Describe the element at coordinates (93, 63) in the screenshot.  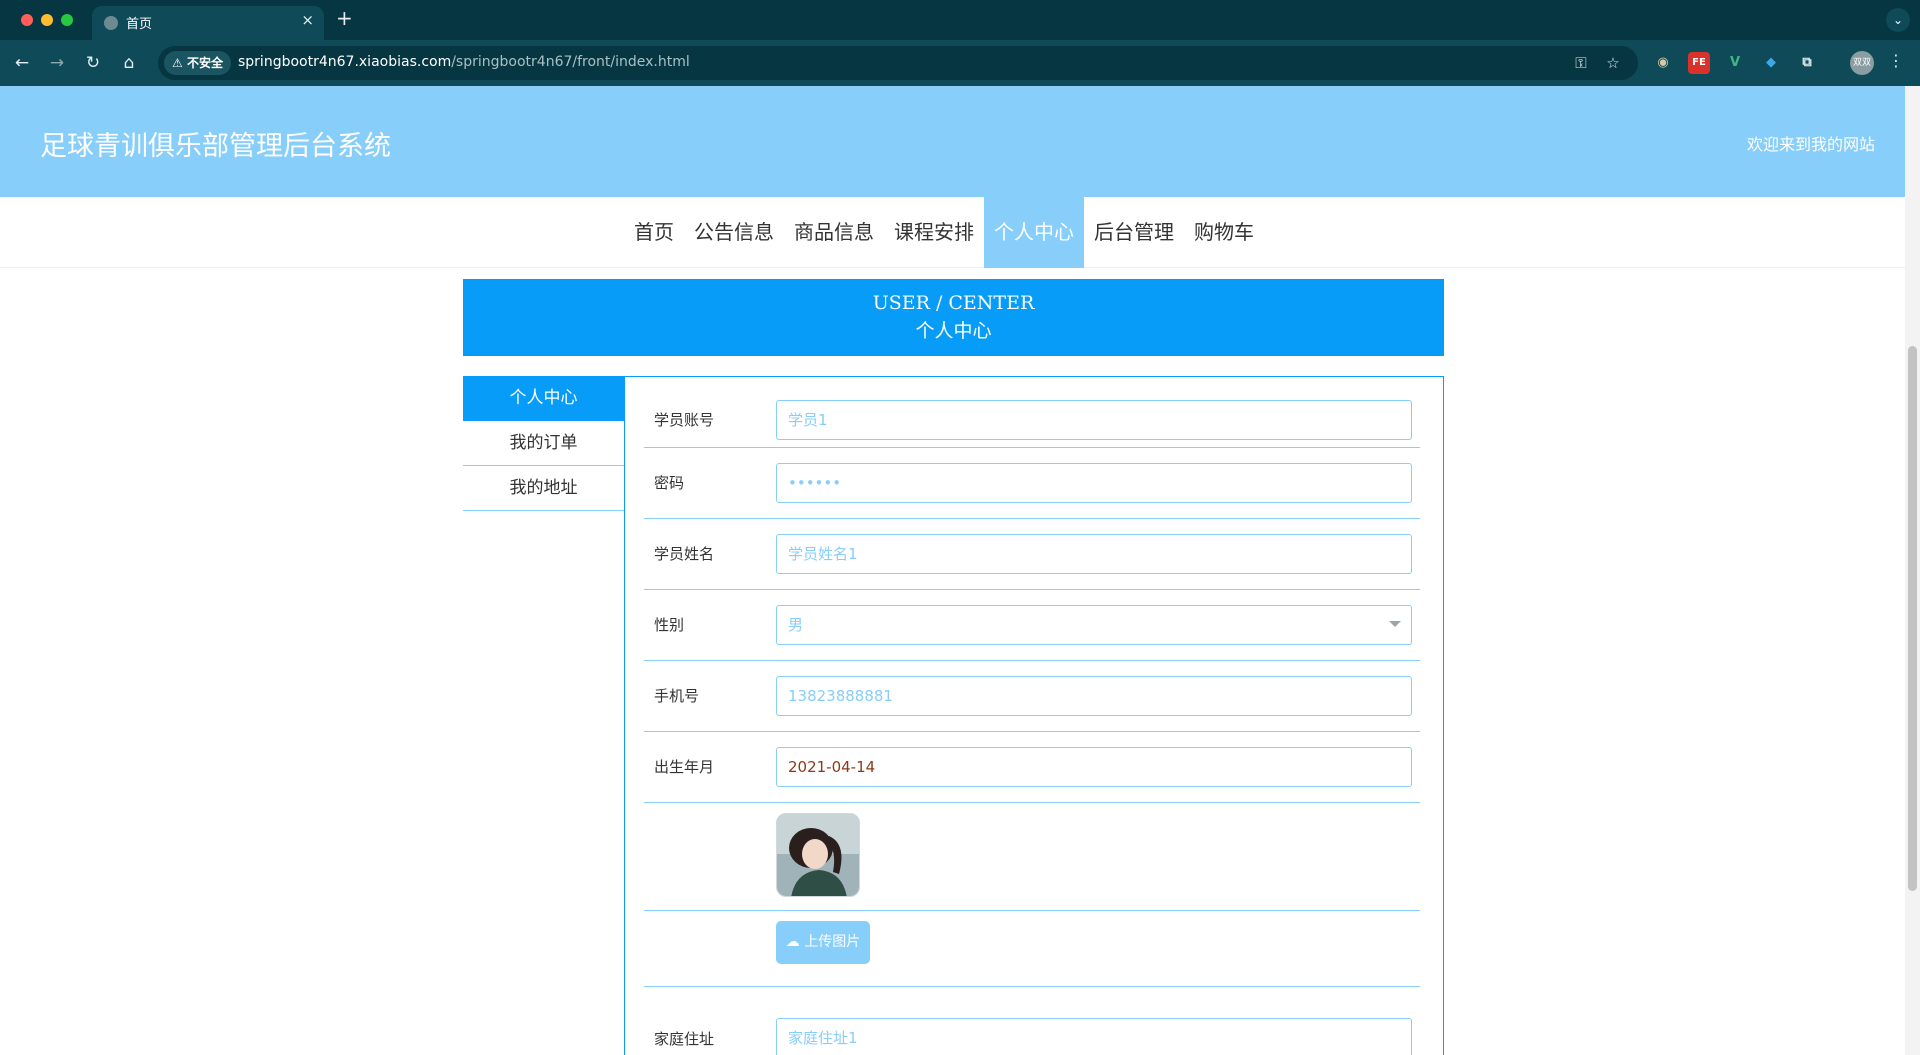
I see `reload-icon: ↻` at that location.